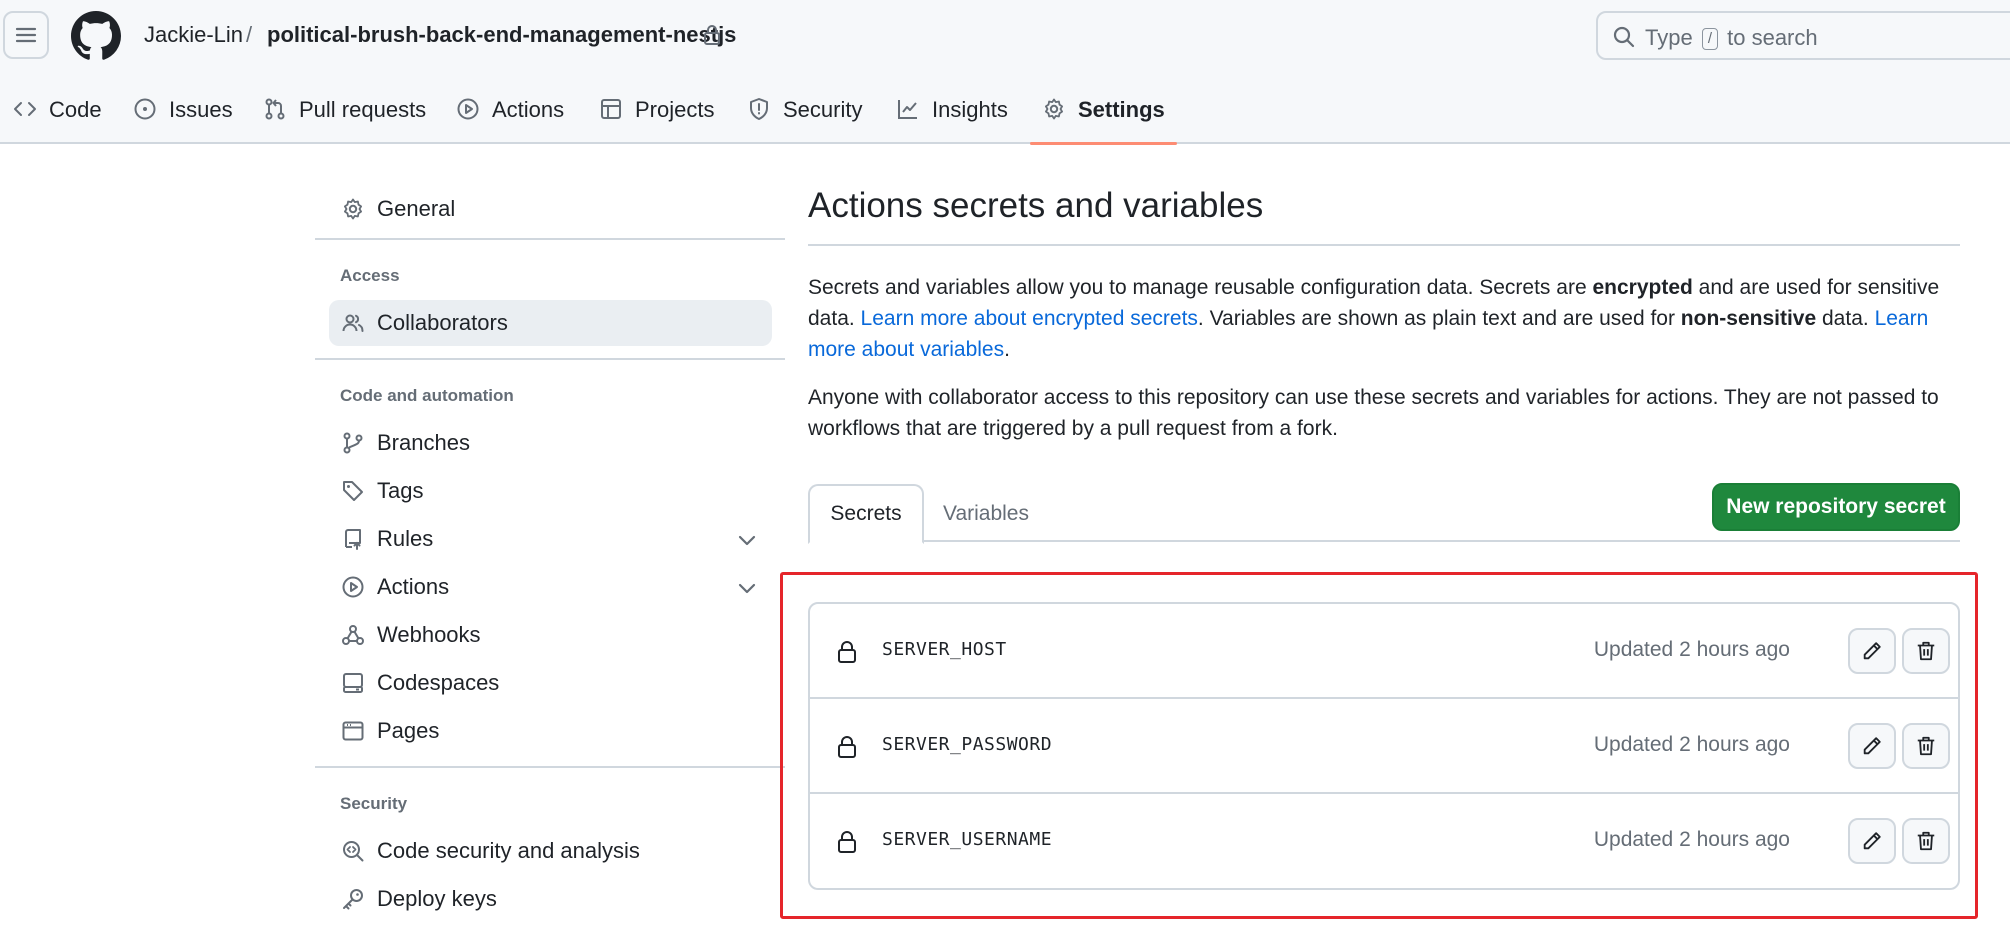 The height and width of the screenshot is (938, 2010). What do you see at coordinates (557, 443) in the screenshot?
I see `sidebar-item-branches: Branches` at bounding box center [557, 443].